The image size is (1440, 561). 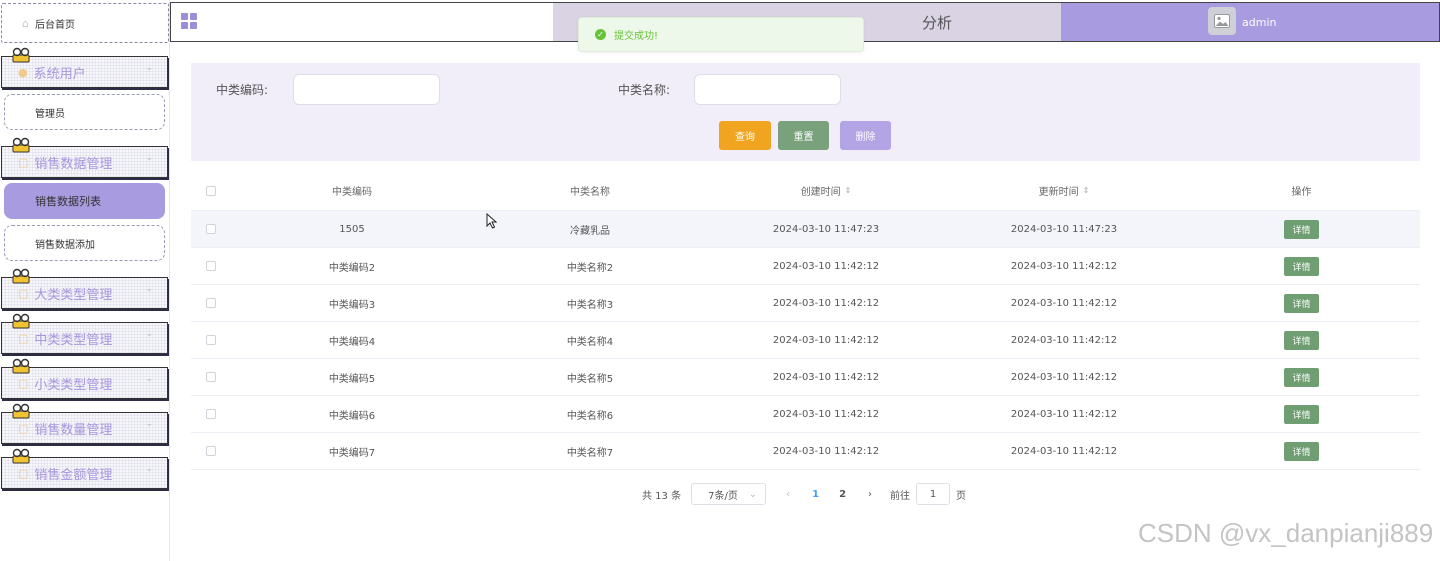 What do you see at coordinates (1259, 22) in the screenshot?
I see `username: admin` at bounding box center [1259, 22].